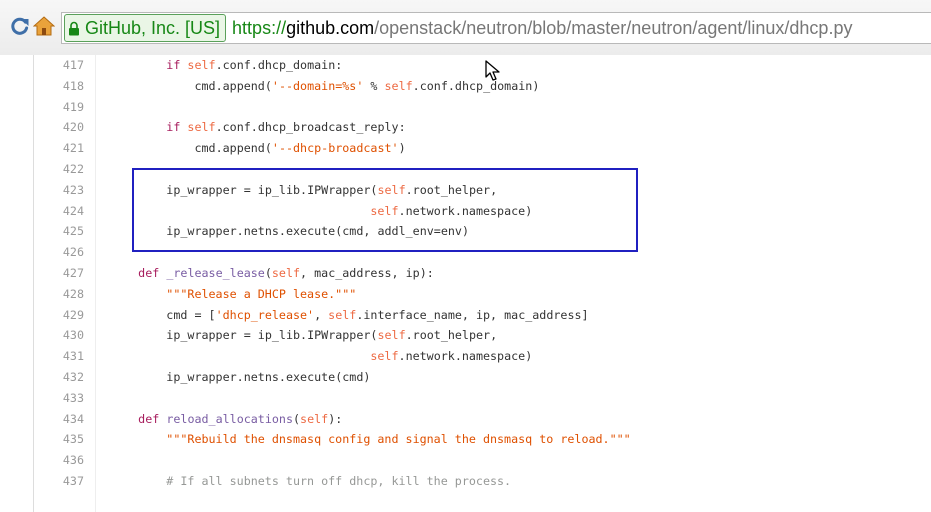 Image resolution: width=931 pixels, height=512 pixels. I want to click on line-number: 418, so click(59, 86).